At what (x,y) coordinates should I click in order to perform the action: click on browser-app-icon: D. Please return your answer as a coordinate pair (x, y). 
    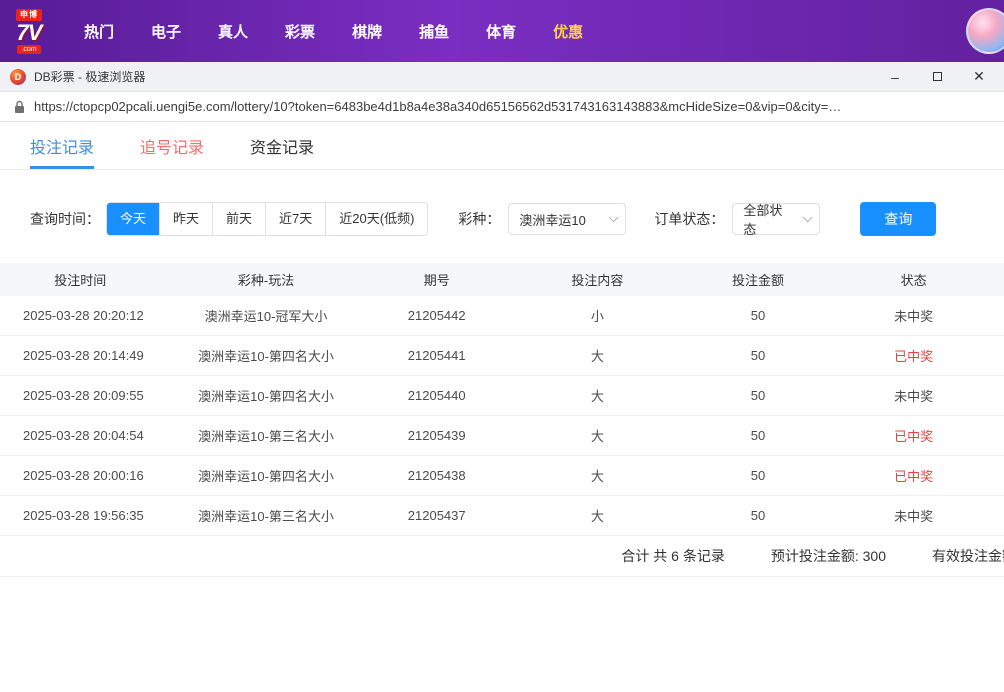
    Looking at the image, I should click on (18, 76).